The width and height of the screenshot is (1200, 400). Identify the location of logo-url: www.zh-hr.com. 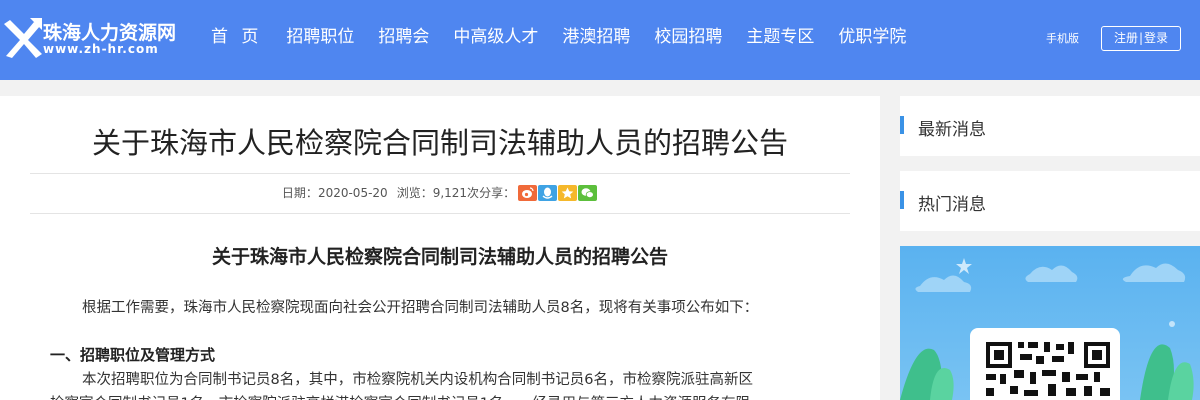
(101, 49).